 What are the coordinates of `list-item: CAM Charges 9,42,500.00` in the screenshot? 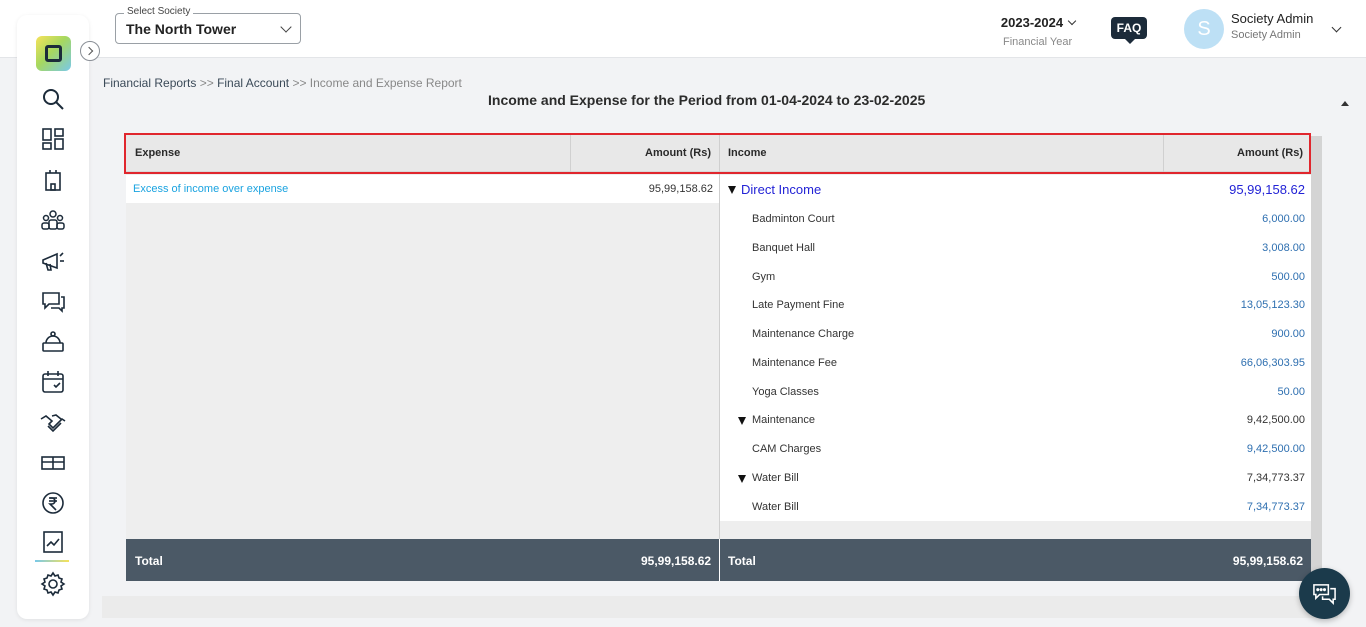 It's located at (1015, 449).